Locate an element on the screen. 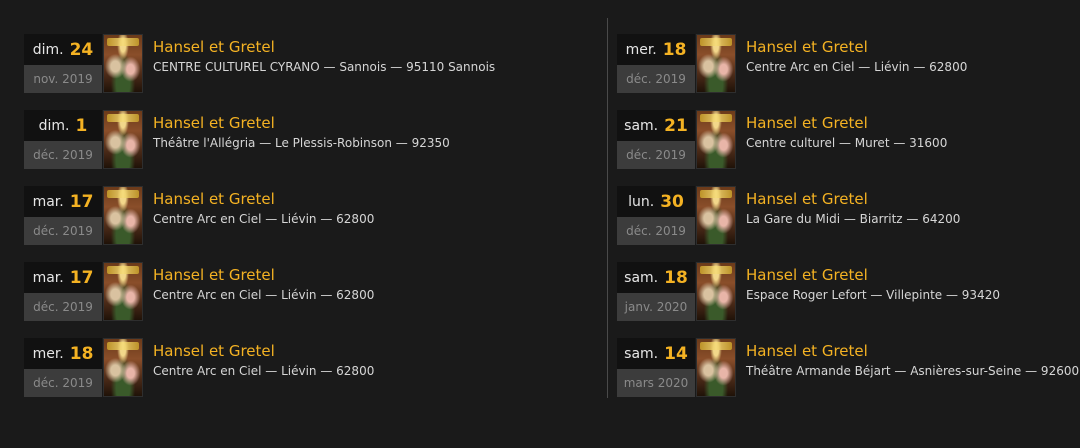 This screenshot has width=1080, height=448. date-top: lun. 30 is located at coordinates (656, 201).